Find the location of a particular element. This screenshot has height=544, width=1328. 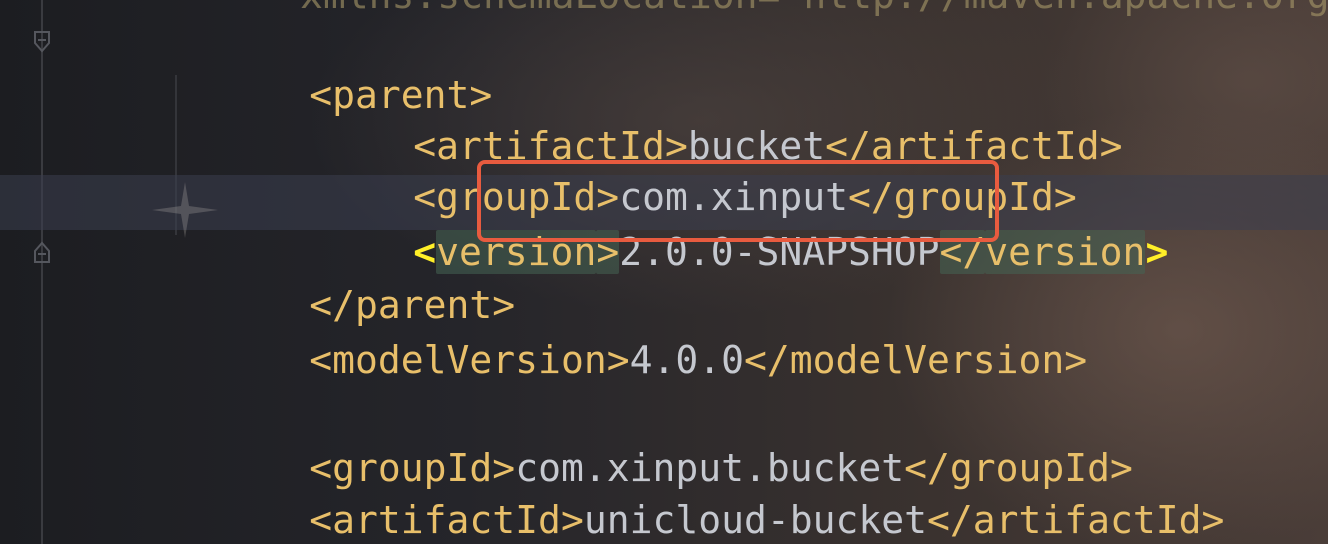

code-line: <artifactId>unicloud-bucket</artifactId> is located at coordinates (698, 493).